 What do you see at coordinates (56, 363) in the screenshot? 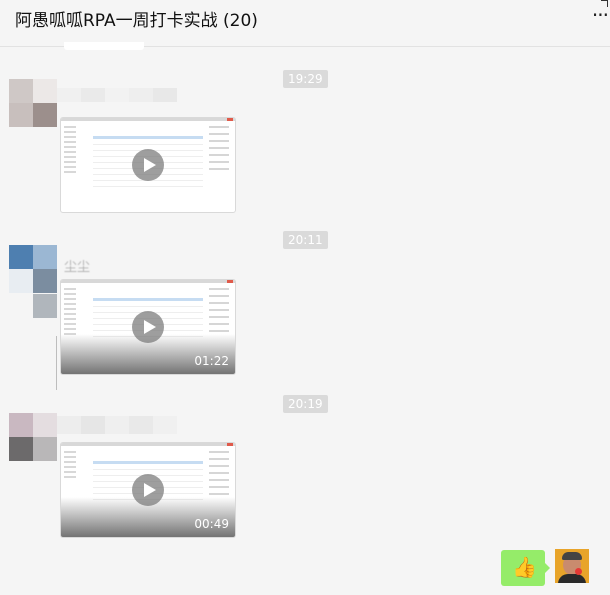
I see `divider` at bounding box center [56, 363].